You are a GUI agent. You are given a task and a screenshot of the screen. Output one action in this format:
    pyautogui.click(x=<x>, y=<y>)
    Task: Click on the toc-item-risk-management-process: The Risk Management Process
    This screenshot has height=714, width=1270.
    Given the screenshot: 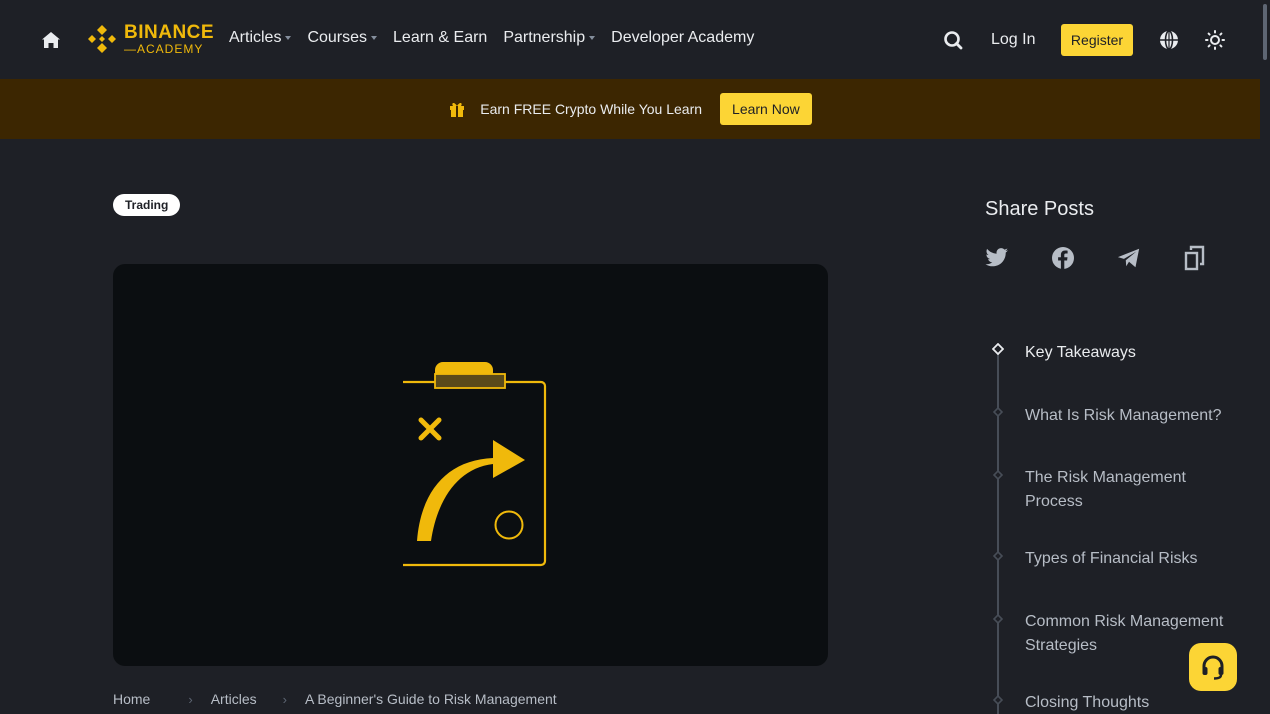 What is the action you would take?
    pyautogui.click(x=1115, y=490)
    